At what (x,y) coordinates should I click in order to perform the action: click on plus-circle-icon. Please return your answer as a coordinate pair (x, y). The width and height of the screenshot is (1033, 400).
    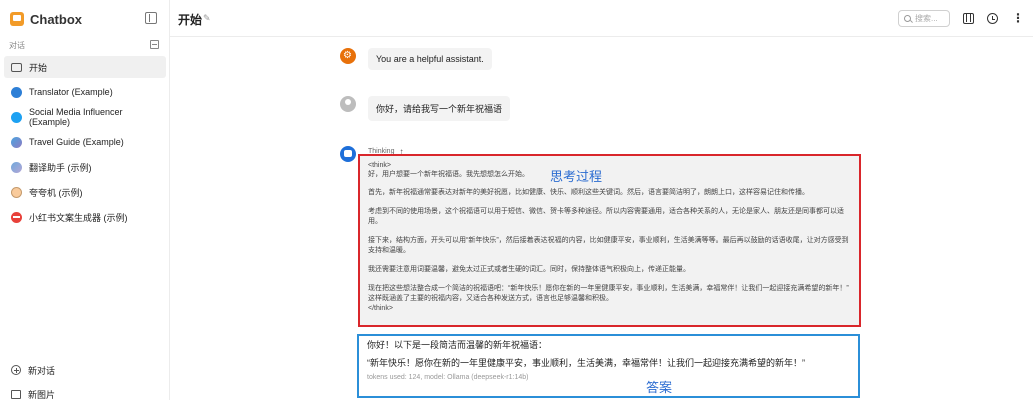
    Looking at the image, I should click on (16, 370).